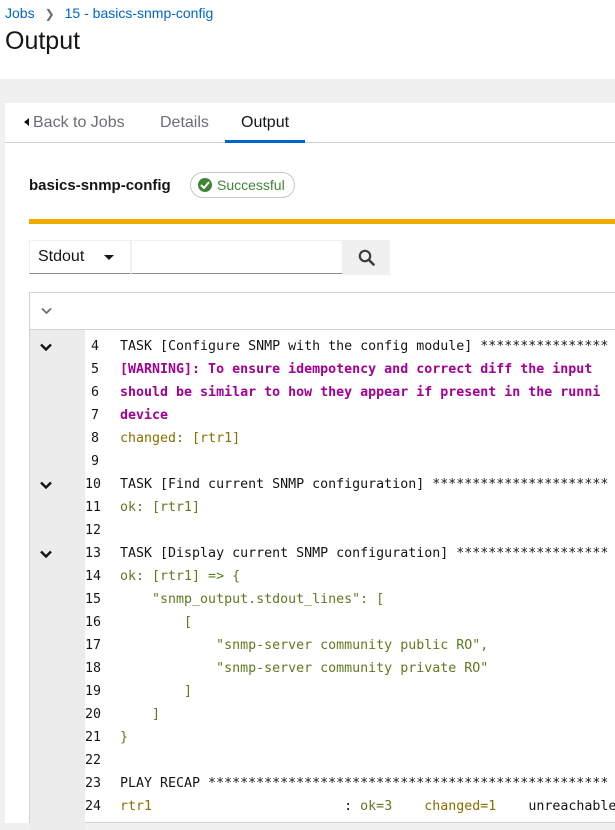 The height and width of the screenshot is (830, 615). I want to click on line-text: ok: [rtr1], so click(160, 507).